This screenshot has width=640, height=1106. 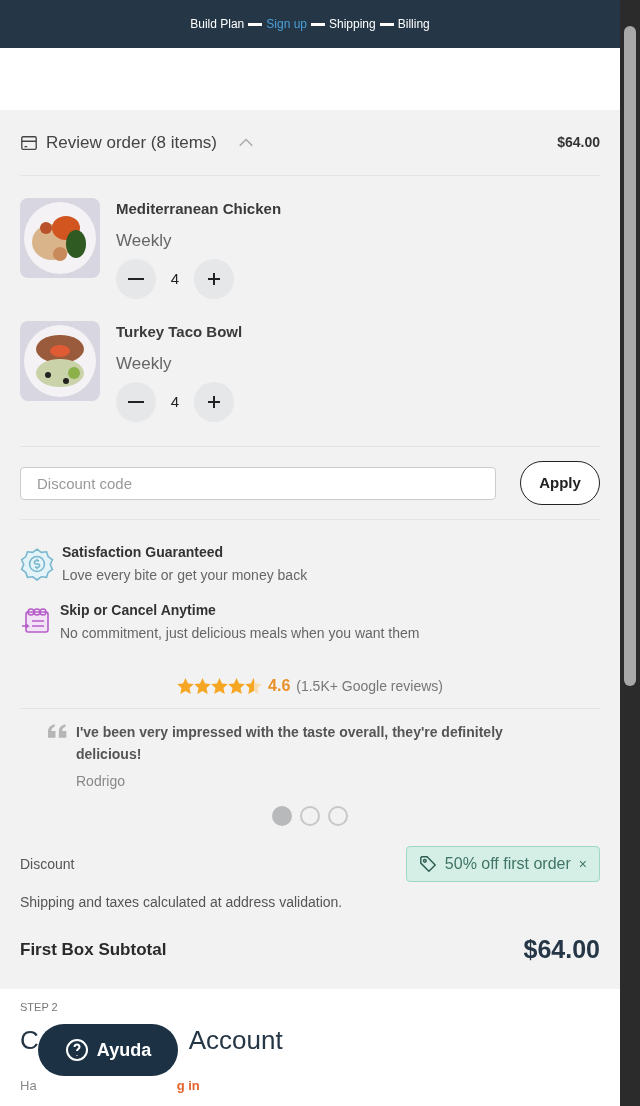 What do you see at coordinates (179, 332) in the screenshot?
I see `meal-name: Turkey Taco Bowl` at bounding box center [179, 332].